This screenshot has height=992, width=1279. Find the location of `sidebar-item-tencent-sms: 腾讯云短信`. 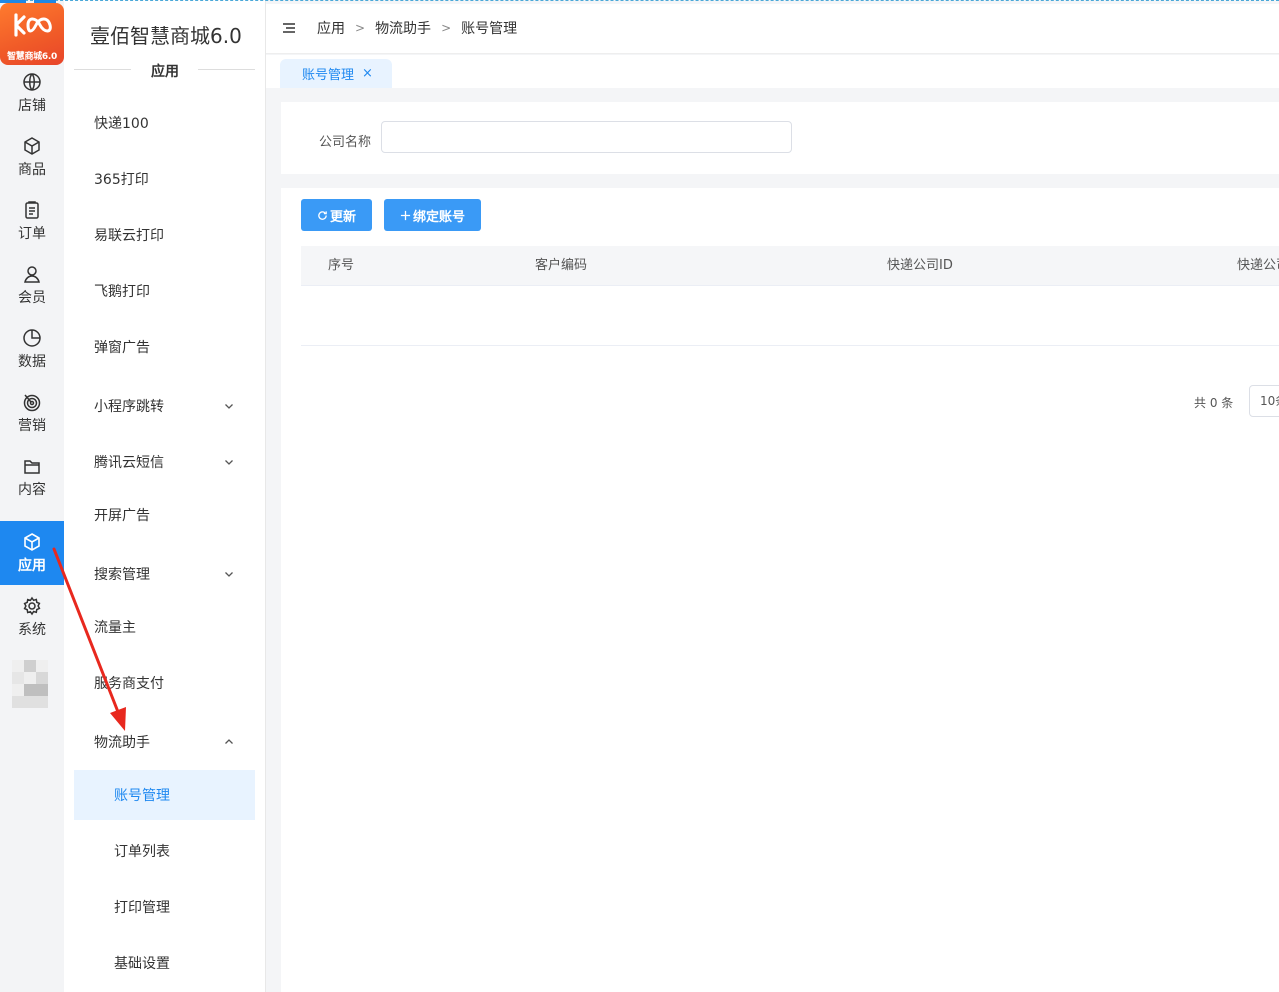

sidebar-item-tencent-sms: 腾讯云短信 is located at coordinates (164, 462).